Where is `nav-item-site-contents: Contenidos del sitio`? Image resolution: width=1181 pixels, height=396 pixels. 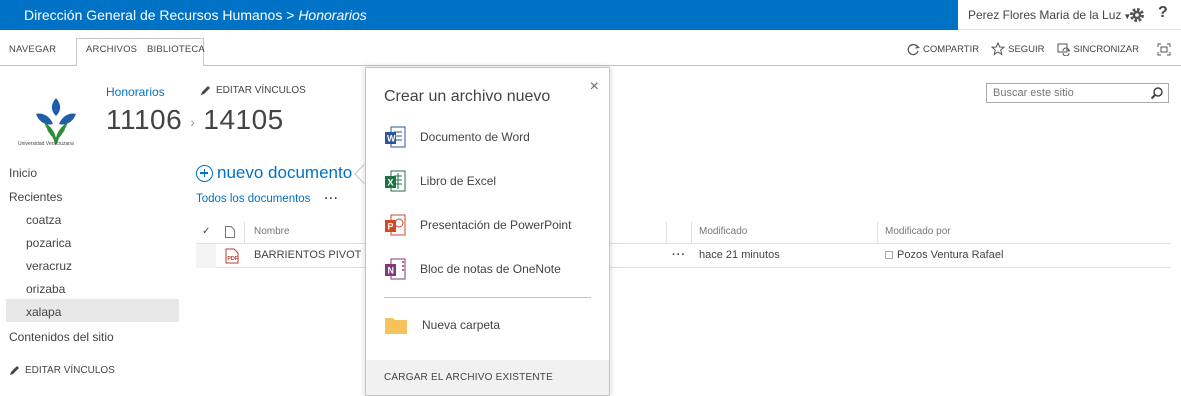
nav-item-site-contents: Contenidos del sitio is located at coordinates (61, 337).